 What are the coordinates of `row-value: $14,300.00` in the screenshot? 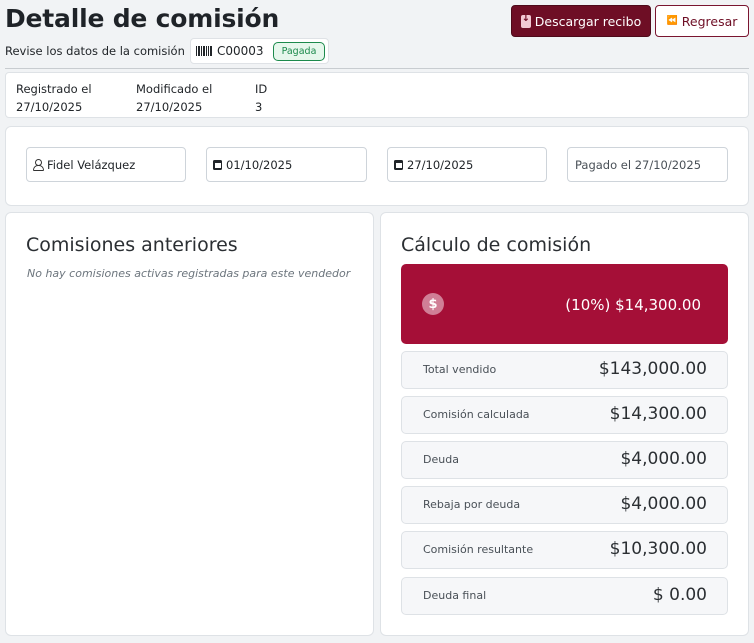 It's located at (658, 414).